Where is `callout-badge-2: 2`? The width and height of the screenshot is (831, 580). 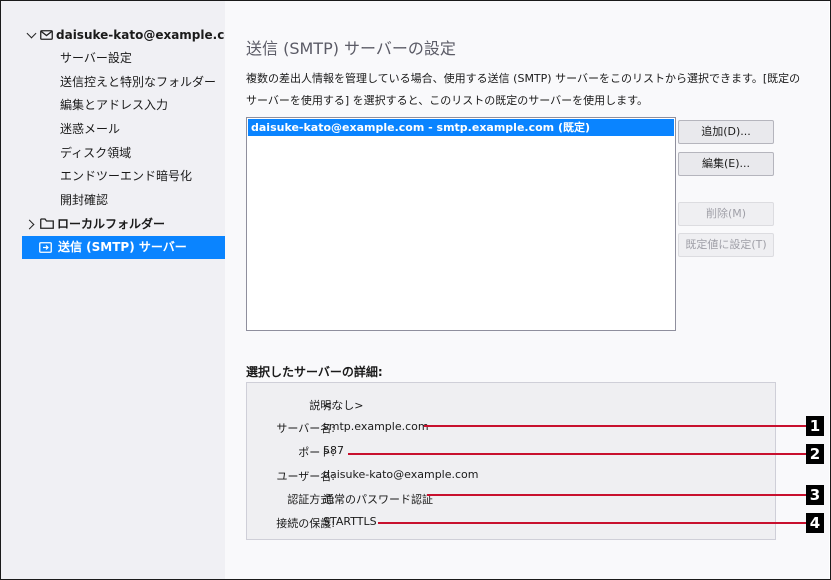
callout-badge-2: 2 is located at coordinates (815, 454).